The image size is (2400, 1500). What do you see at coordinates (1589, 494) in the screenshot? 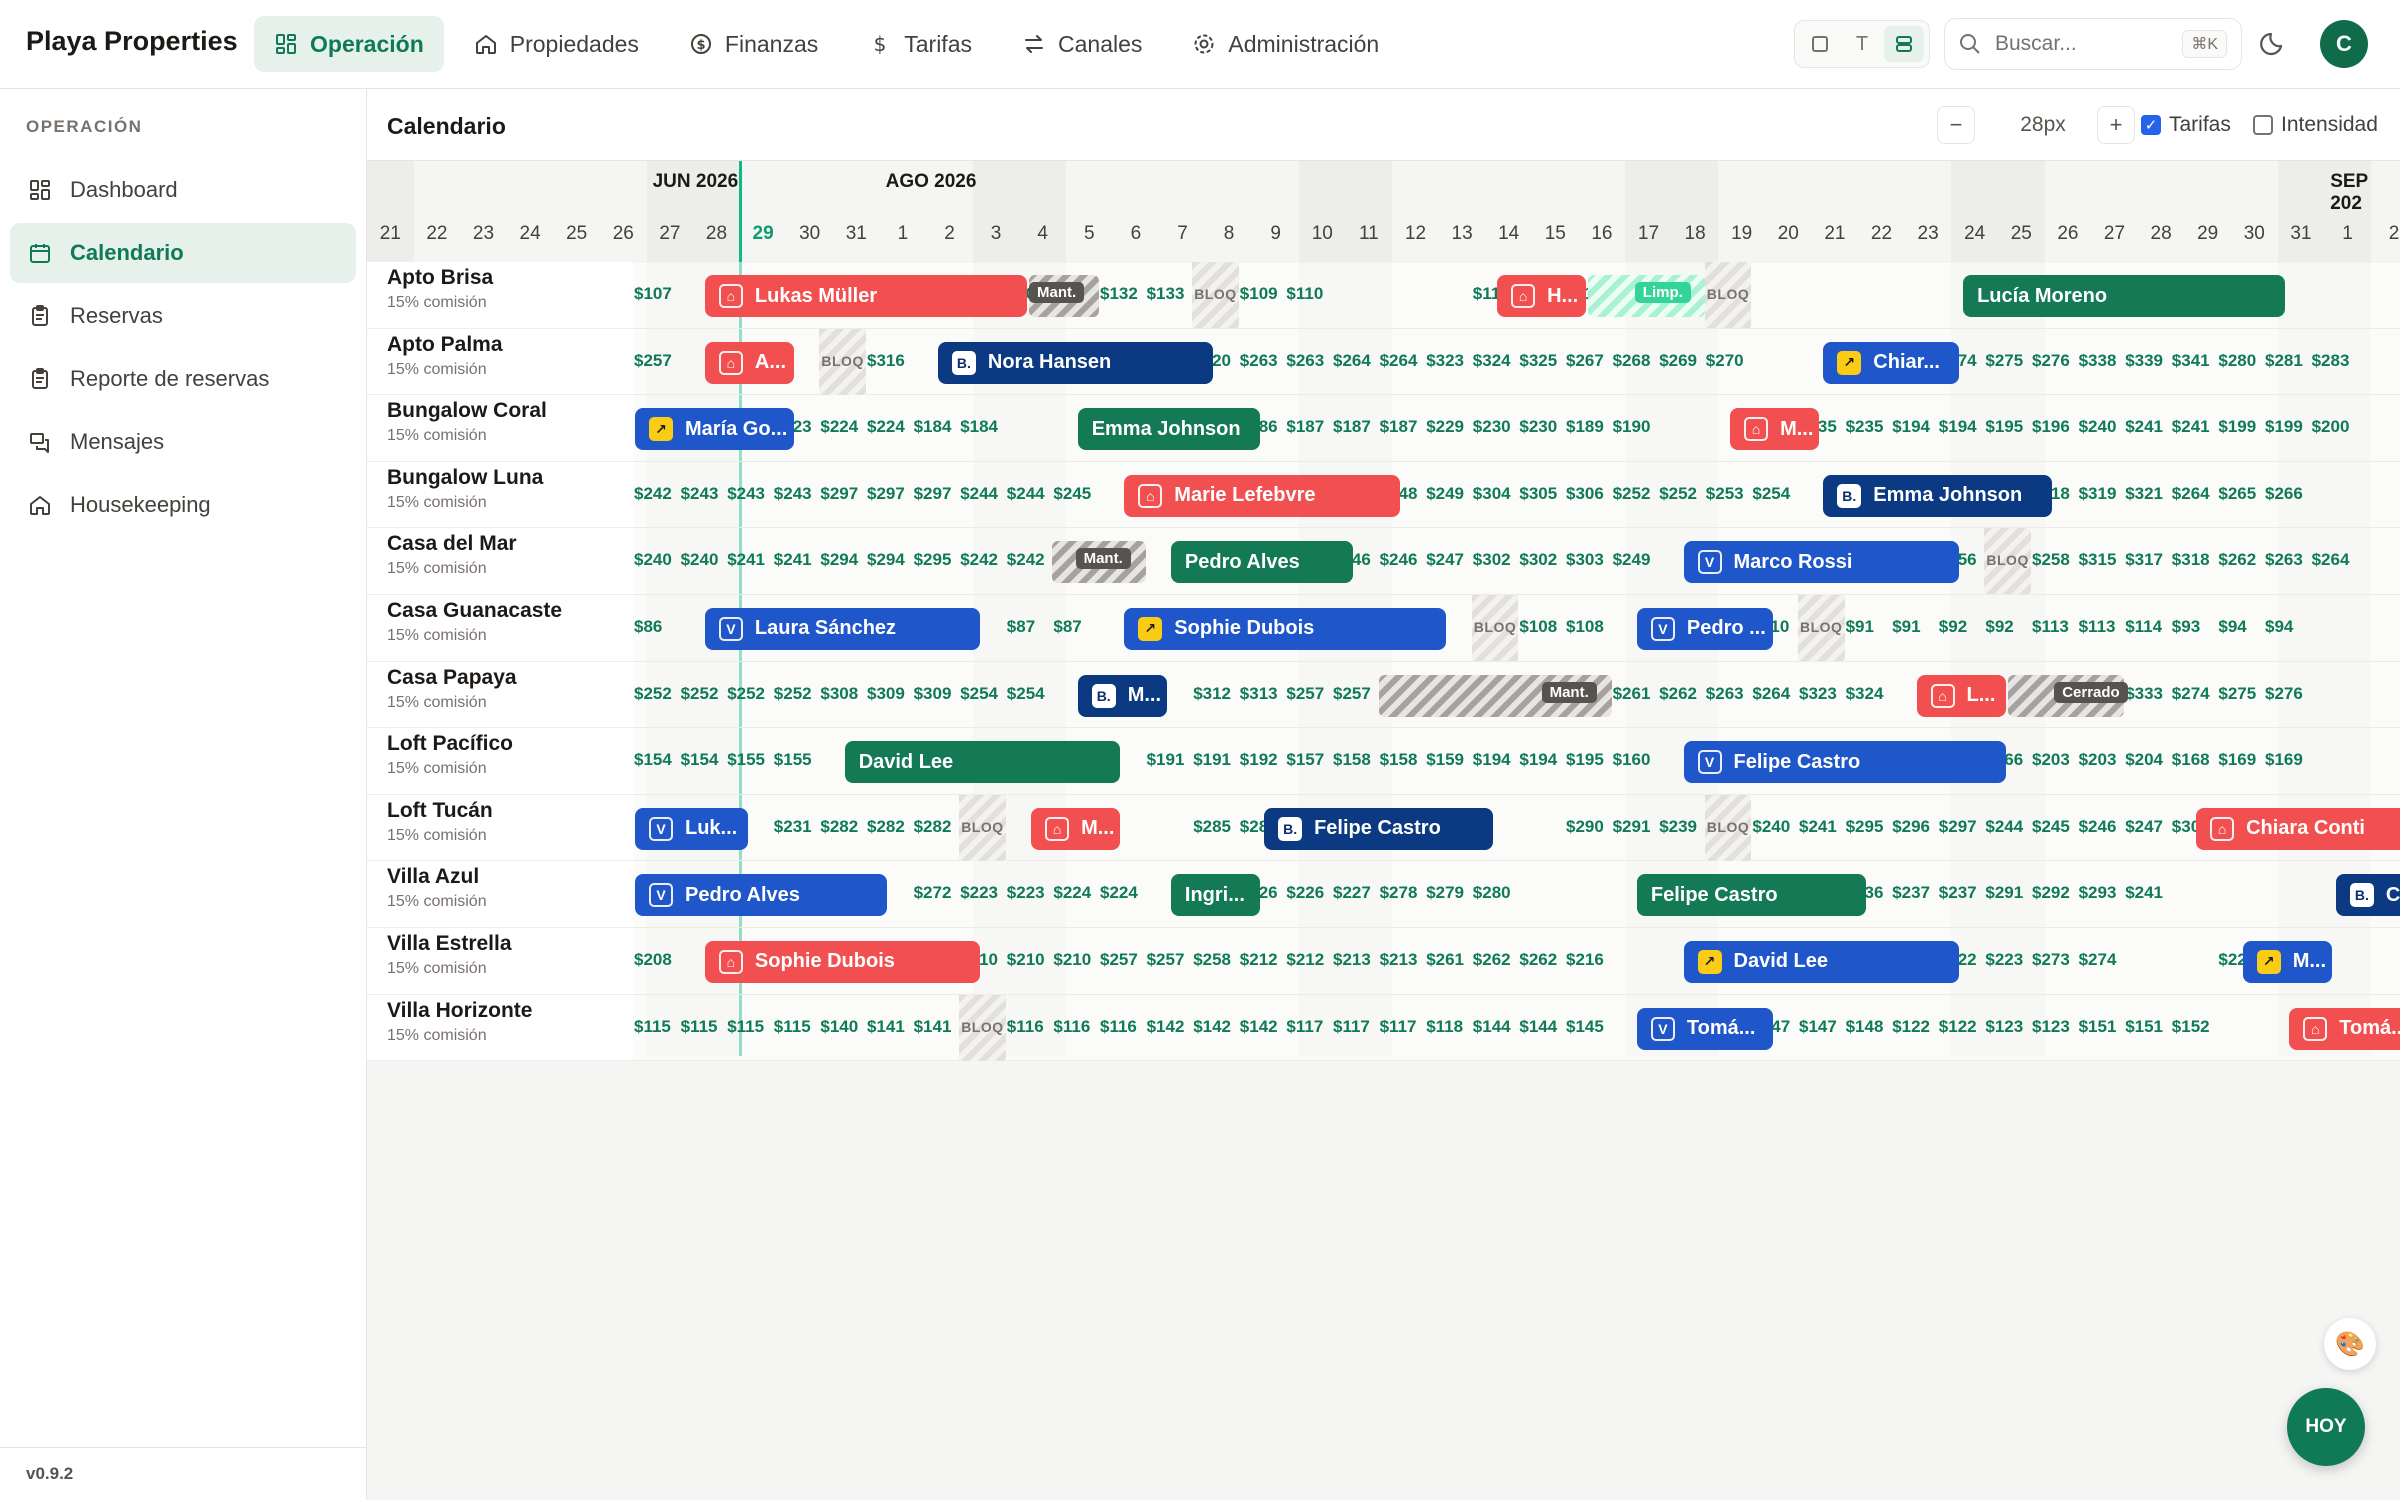
I see `price-cell: $306` at bounding box center [1589, 494].